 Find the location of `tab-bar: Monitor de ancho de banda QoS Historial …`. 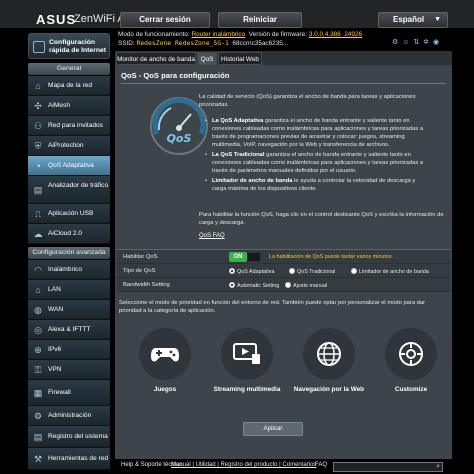

tab-bar: Monitor de ancho de banda QoS Historial … is located at coordinates (283, 58).